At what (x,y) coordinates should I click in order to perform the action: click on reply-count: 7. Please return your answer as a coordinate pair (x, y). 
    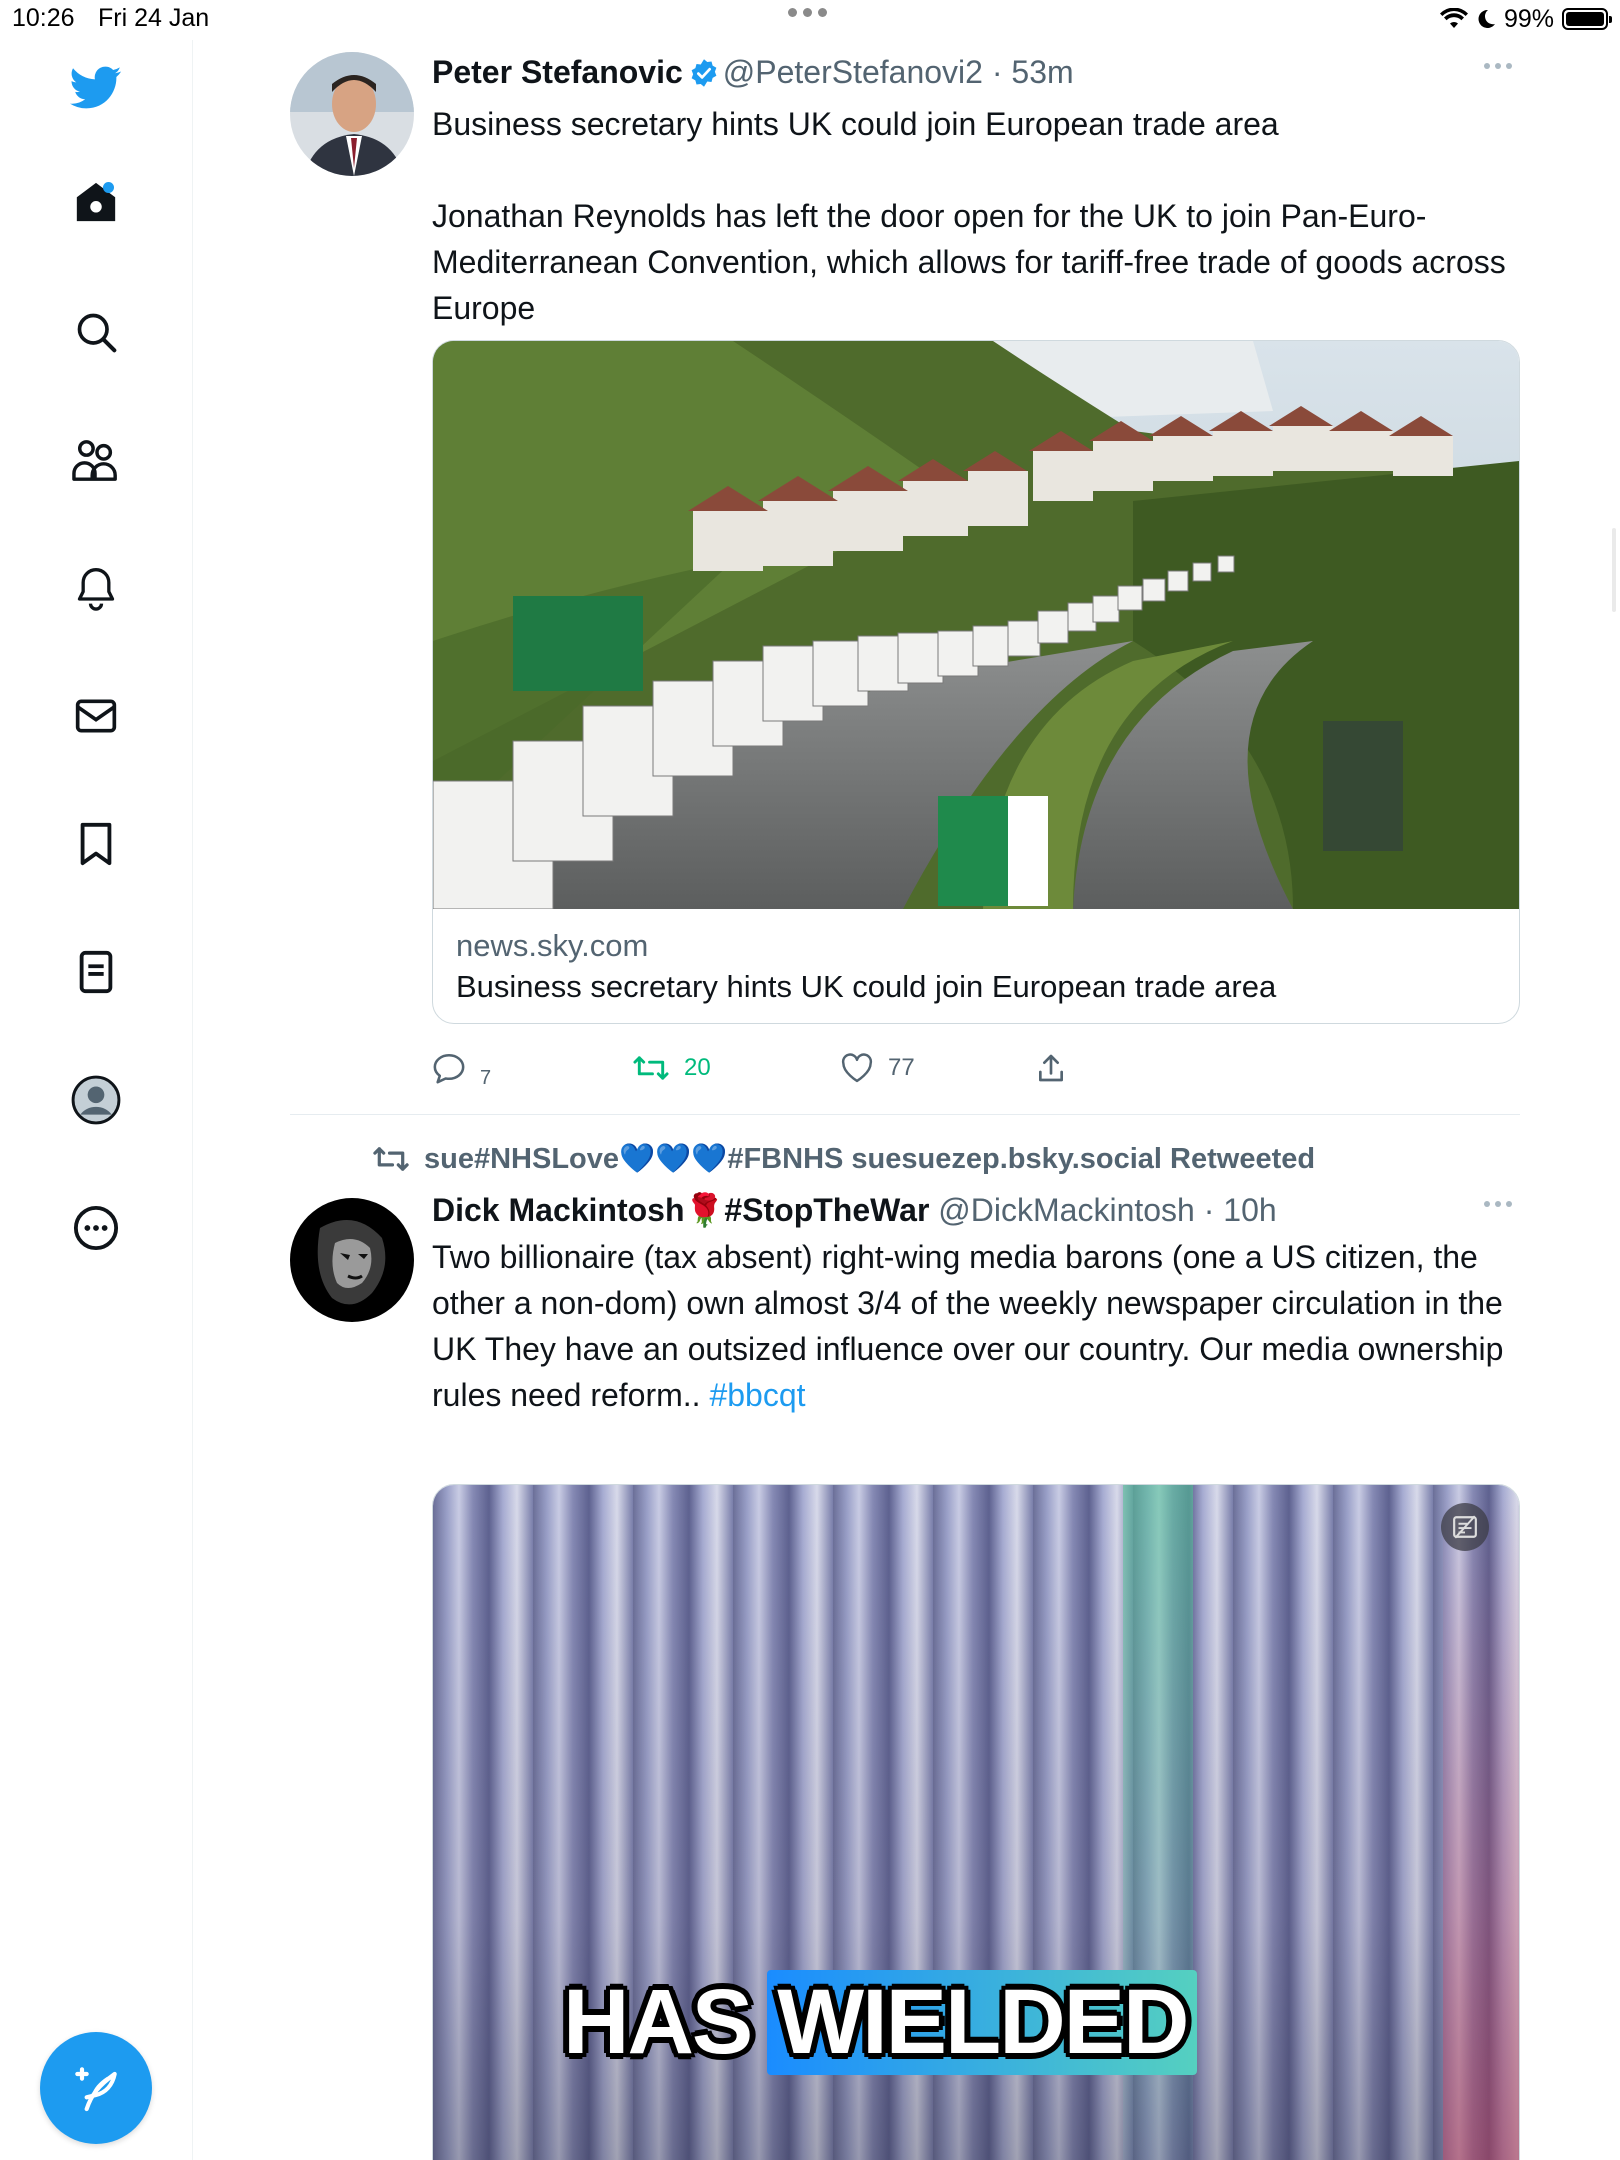
    Looking at the image, I should click on (486, 1077).